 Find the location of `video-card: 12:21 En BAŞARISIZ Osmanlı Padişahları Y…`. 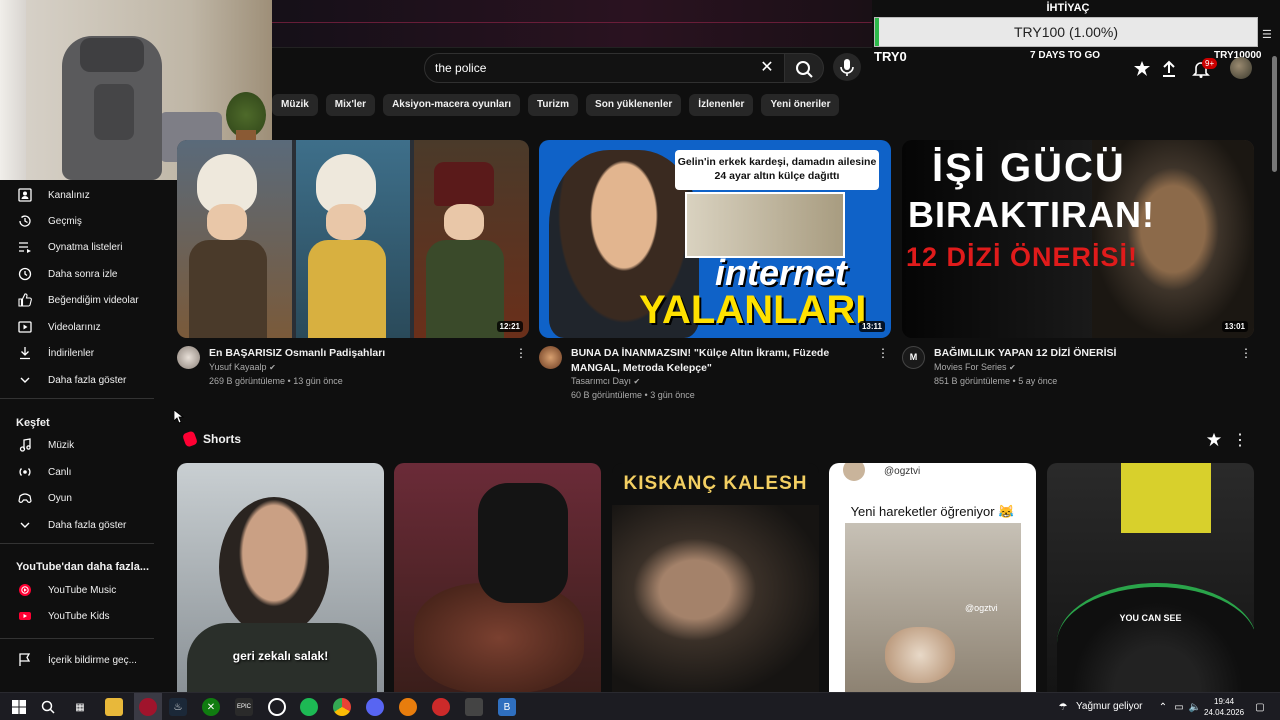

video-card: 12:21 En BAŞARISIZ Osmanlı Padişahları Y… is located at coordinates (353, 274).